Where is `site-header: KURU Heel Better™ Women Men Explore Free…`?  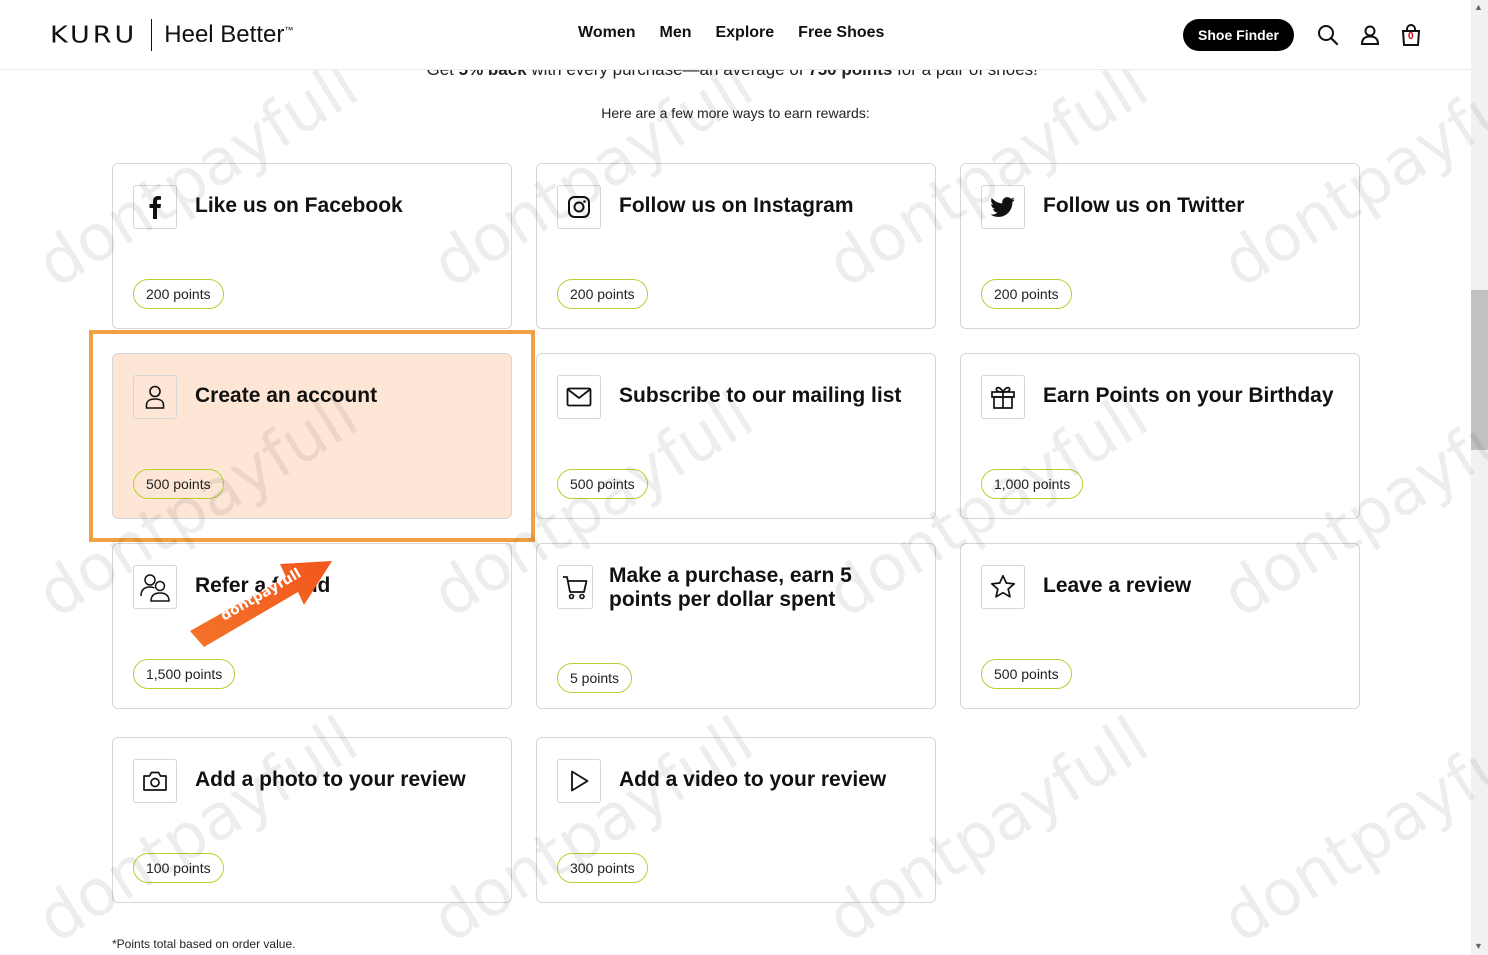
site-header: KURU Heel Better™ Women Men Explore Free… is located at coordinates (735, 35).